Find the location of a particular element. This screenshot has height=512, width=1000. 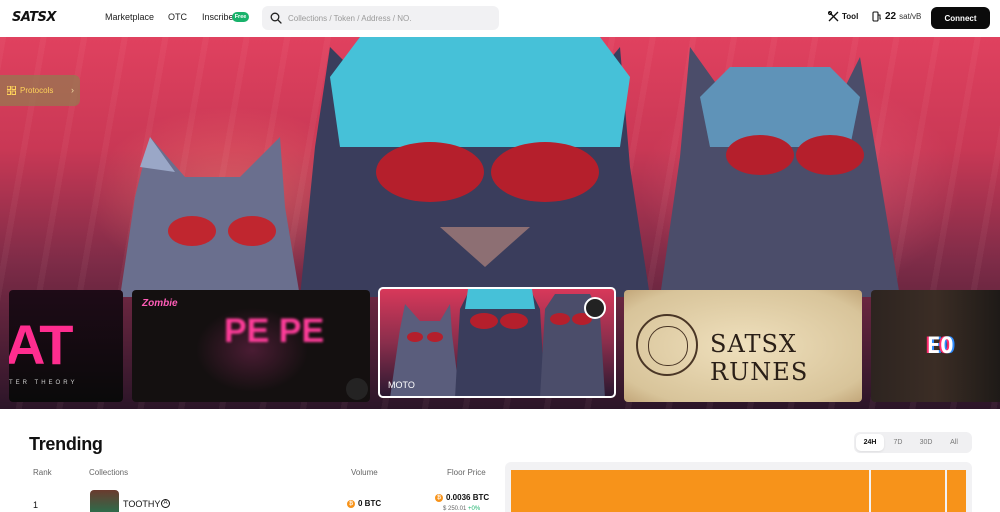

floor-usd: $ 250.01 +0% is located at coordinates (461, 509).